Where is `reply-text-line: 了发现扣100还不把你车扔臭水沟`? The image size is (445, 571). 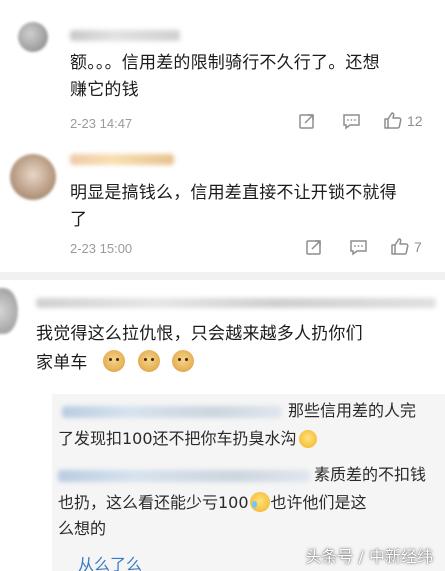 reply-text-line: 了发现扣100还不把你车扔臭水沟 is located at coordinates (188, 439).